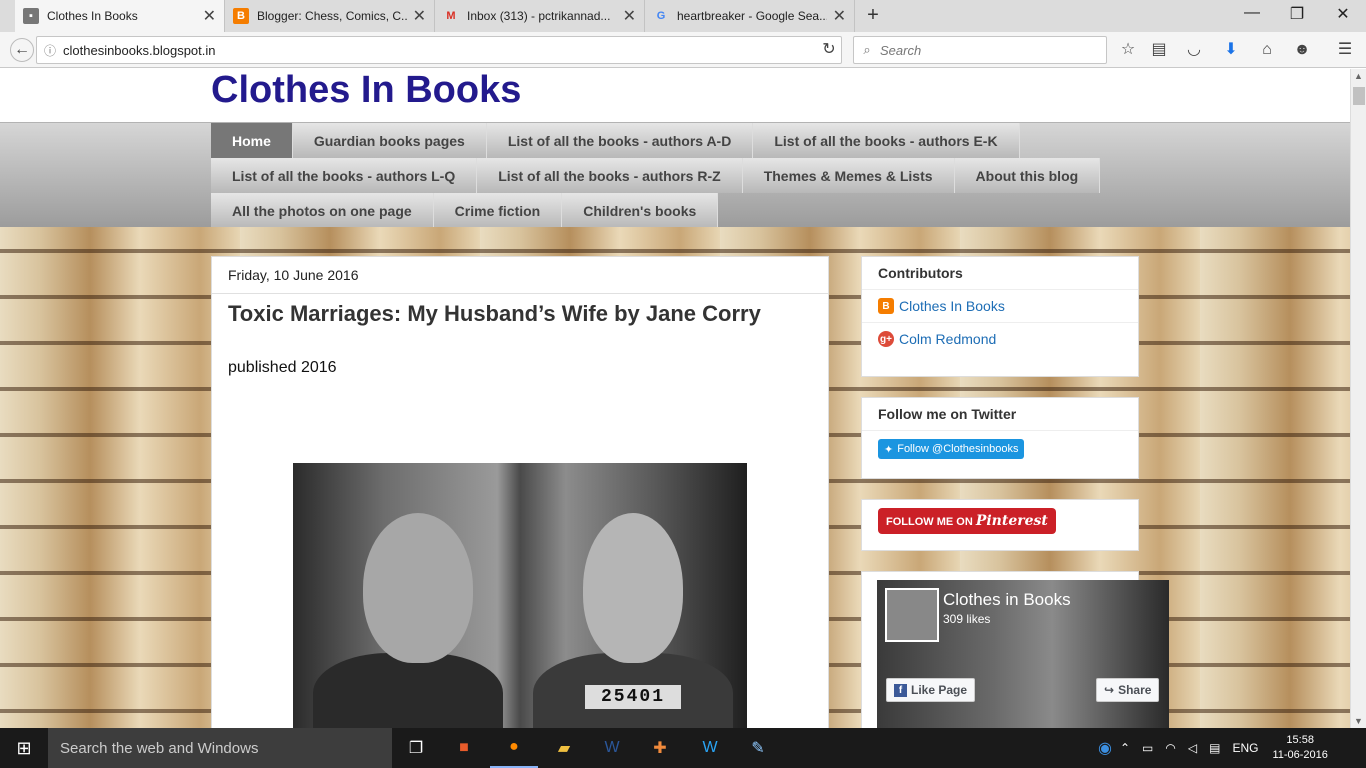 This screenshot has height=768, width=1366. Describe the element at coordinates (330, 16) in the screenshot. I see `tab-blogger: B Blogger: Chess, Comics, C... ✕` at that location.